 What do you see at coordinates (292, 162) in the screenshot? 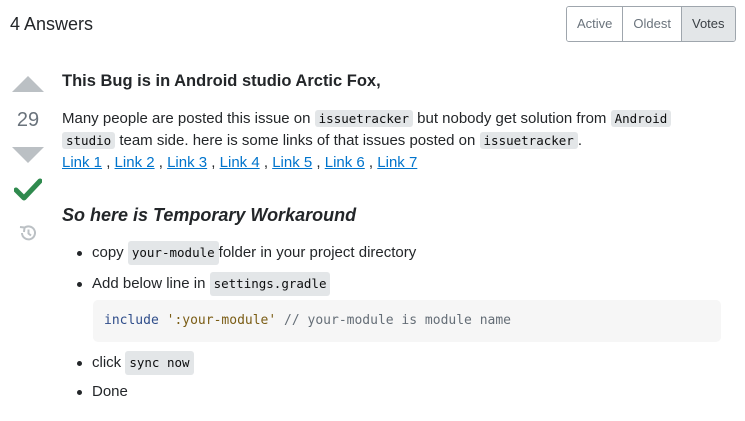
I see `issue-link-5: Link 5` at bounding box center [292, 162].